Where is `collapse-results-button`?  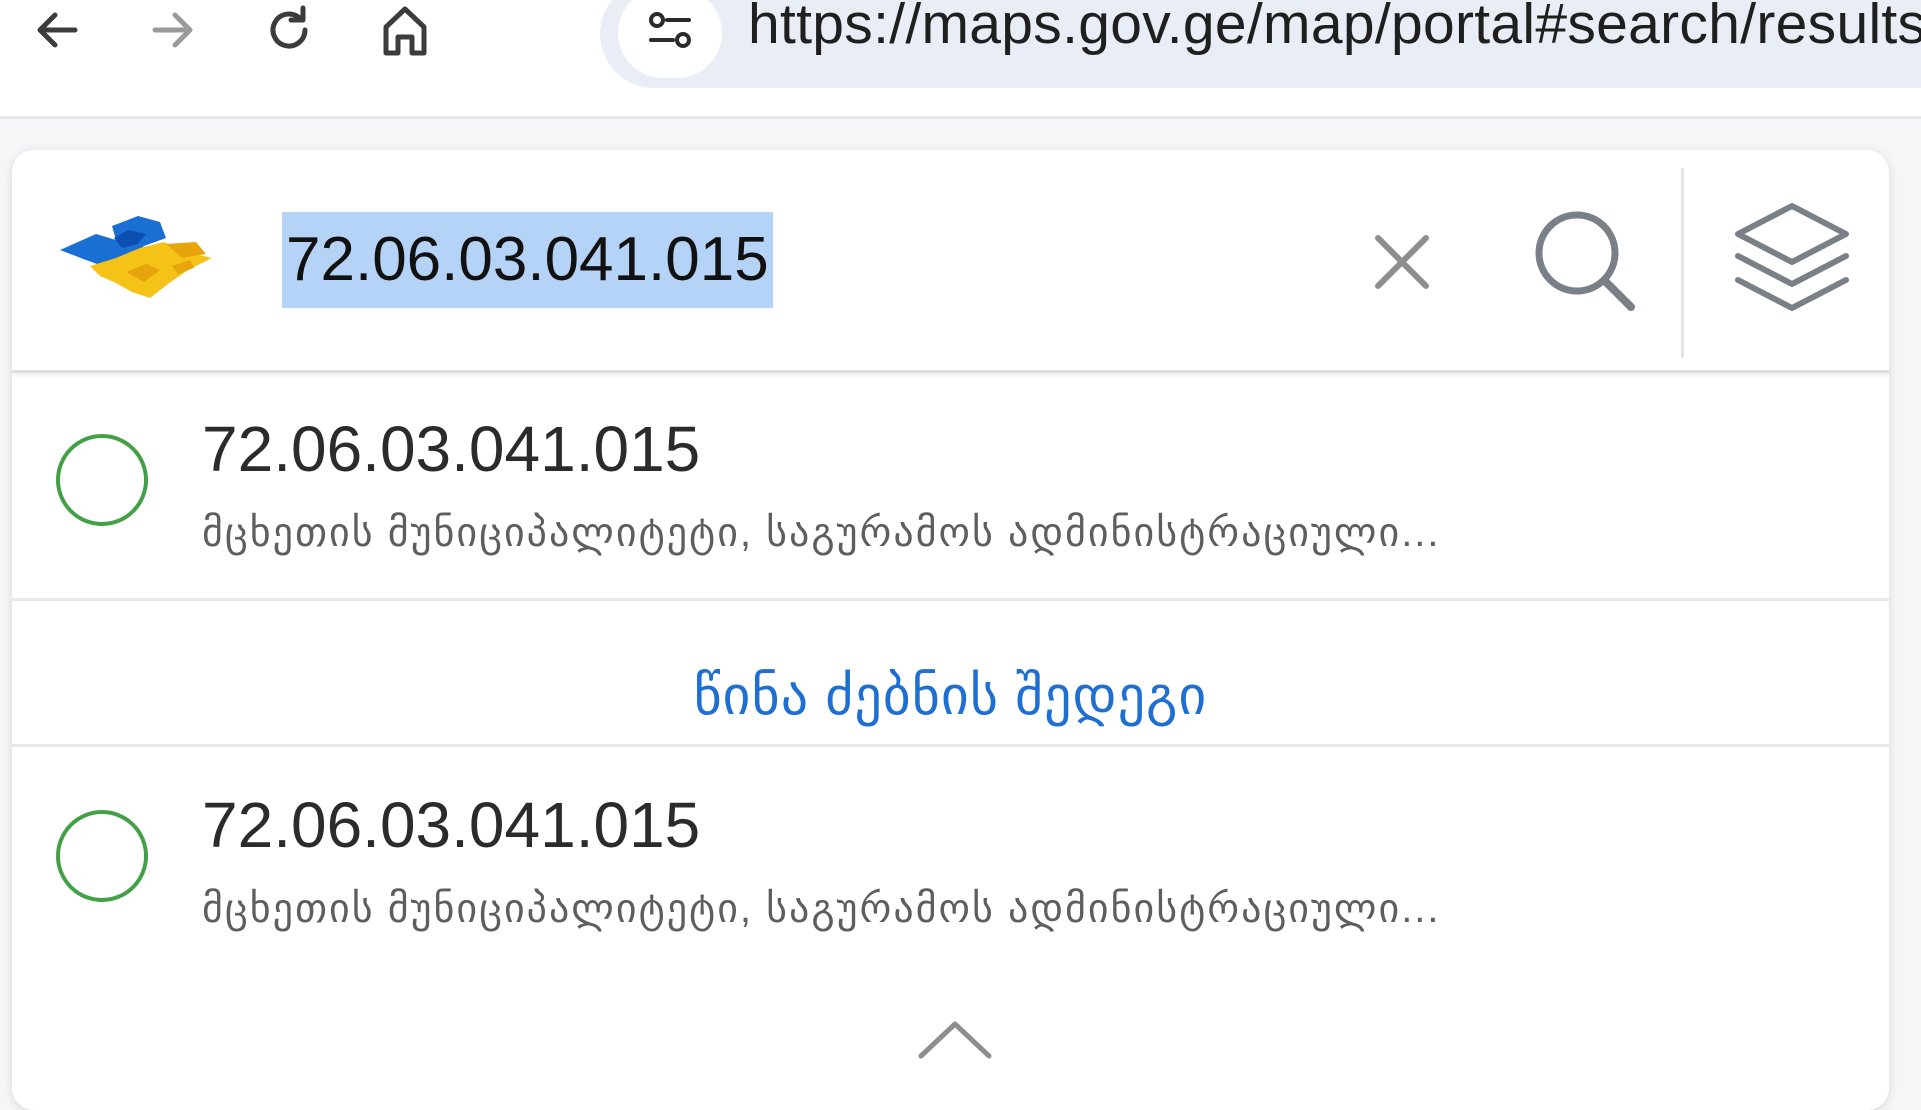
collapse-results-button is located at coordinates (955, 1042).